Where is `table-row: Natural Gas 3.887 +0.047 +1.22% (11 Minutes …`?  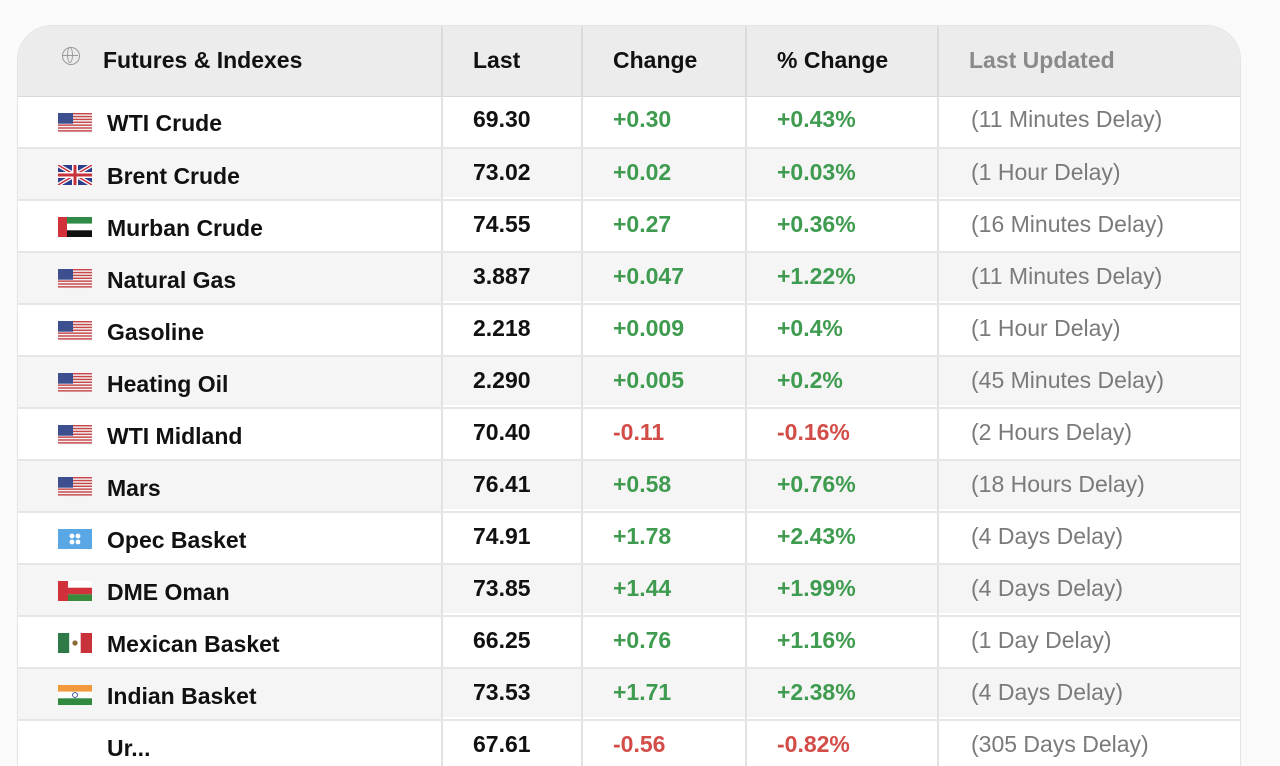
table-row: Natural Gas 3.887 +0.047 +1.22% (11 Minutes … is located at coordinates (629, 277).